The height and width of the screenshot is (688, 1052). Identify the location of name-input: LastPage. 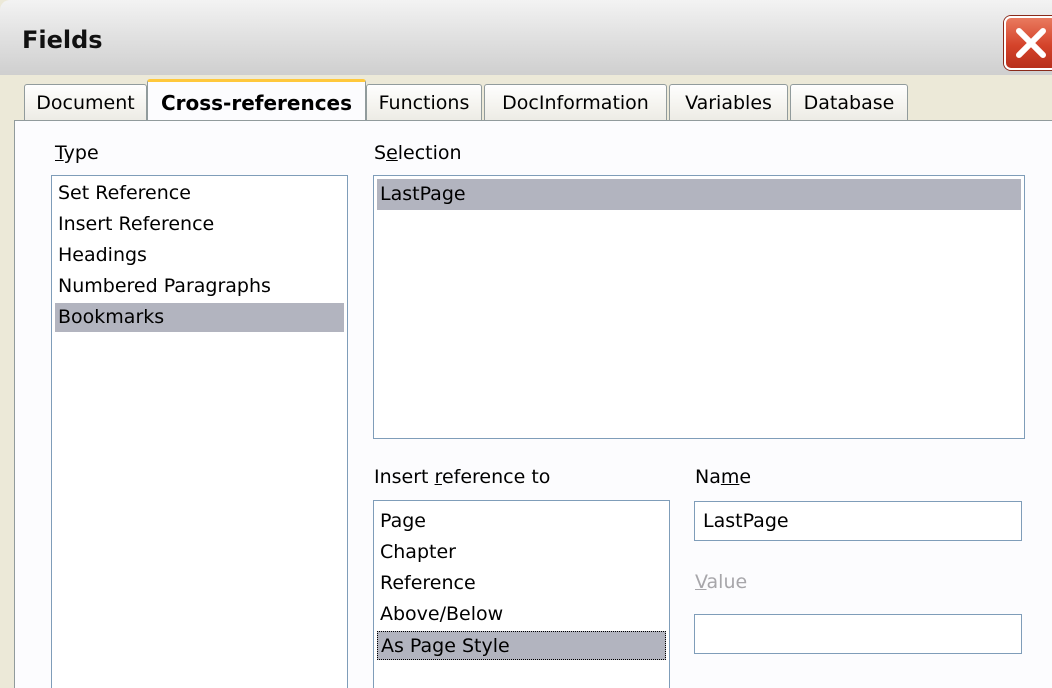
(858, 521).